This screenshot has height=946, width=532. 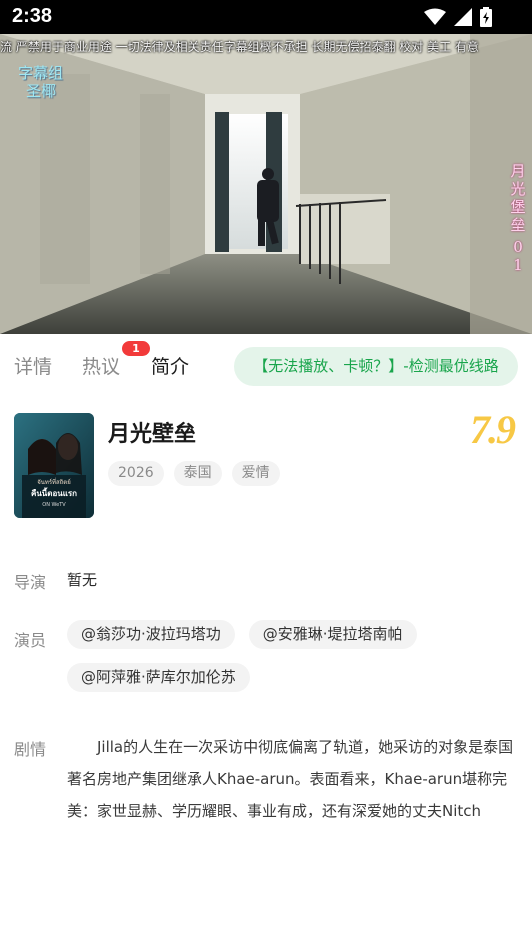 What do you see at coordinates (41, 91) in the screenshot?
I see `watermark-line-2: 圣椰` at bounding box center [41, 91].